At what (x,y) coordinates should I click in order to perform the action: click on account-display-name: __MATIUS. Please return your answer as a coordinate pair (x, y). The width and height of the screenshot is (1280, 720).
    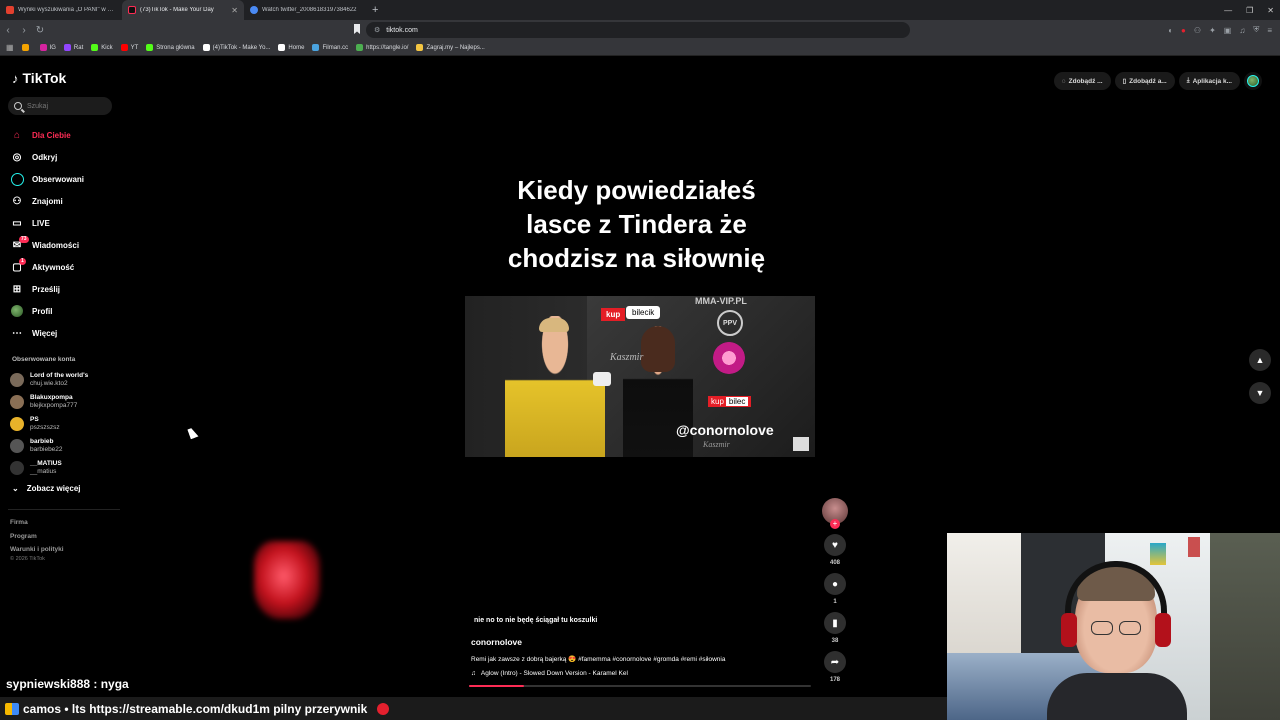
    Looking at the image, I should click on (46, 463).